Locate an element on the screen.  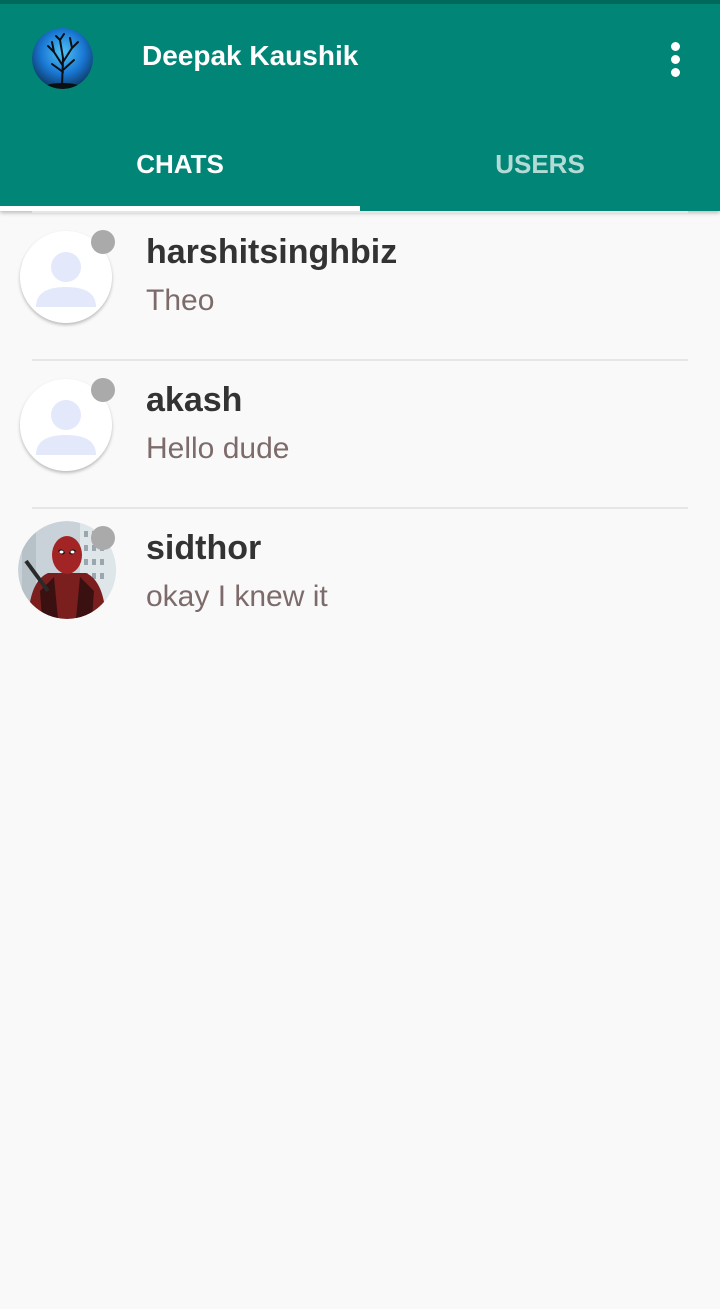
tab-chats-label: CHATS is located at coordinates (180, 164).